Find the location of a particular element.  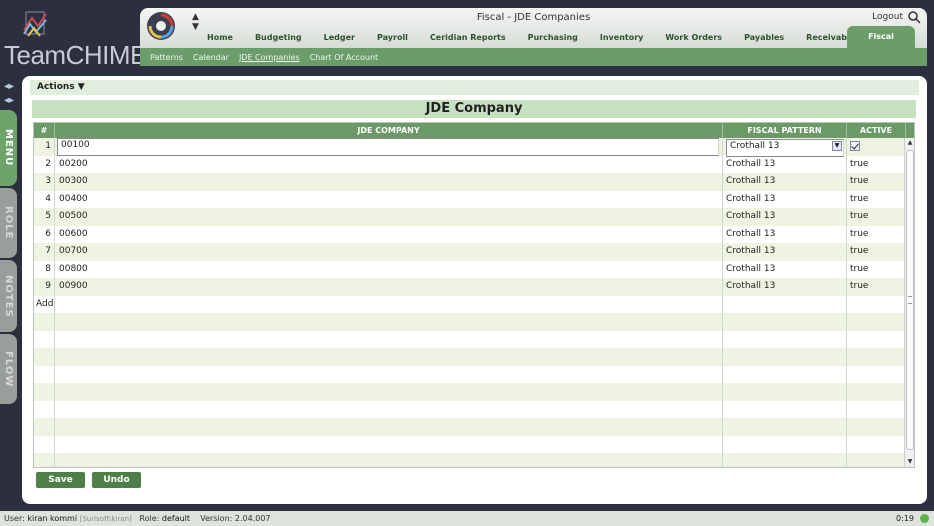

fiscal-pattern-select: Crothall 13 ▼ is located at coordinates (785, 148).